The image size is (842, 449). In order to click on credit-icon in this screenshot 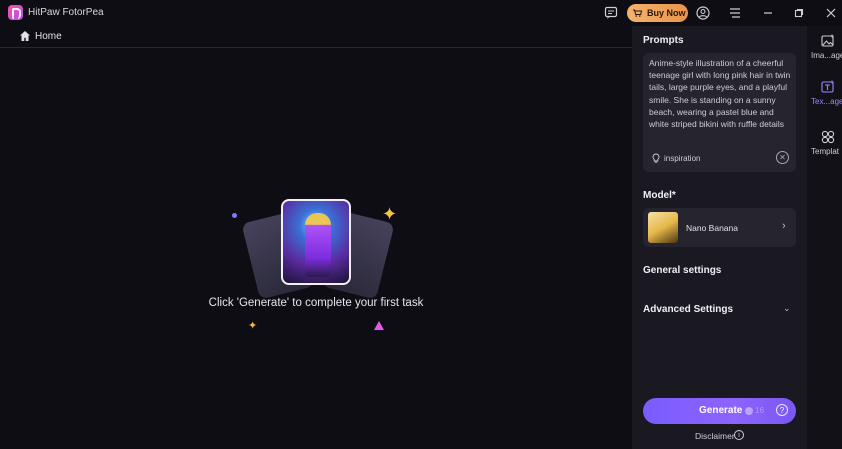, I will do `click(749, 411)`.